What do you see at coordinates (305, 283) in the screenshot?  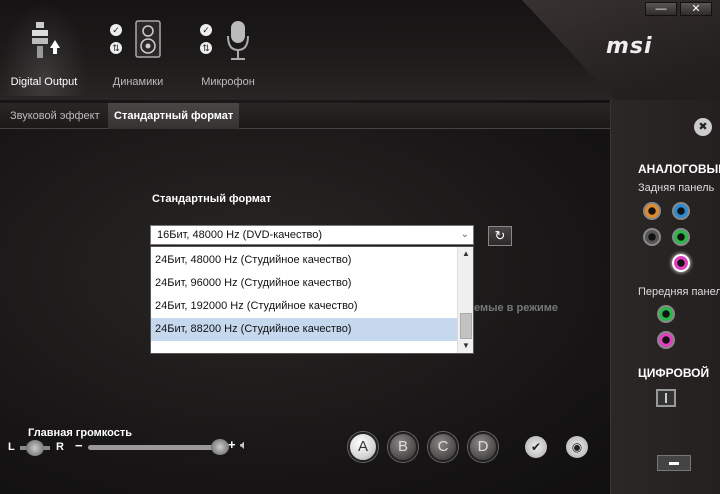 I see `format-option: 24Бит, 96000 Hz (Студийное качество)` at bounding box center [305, 283].